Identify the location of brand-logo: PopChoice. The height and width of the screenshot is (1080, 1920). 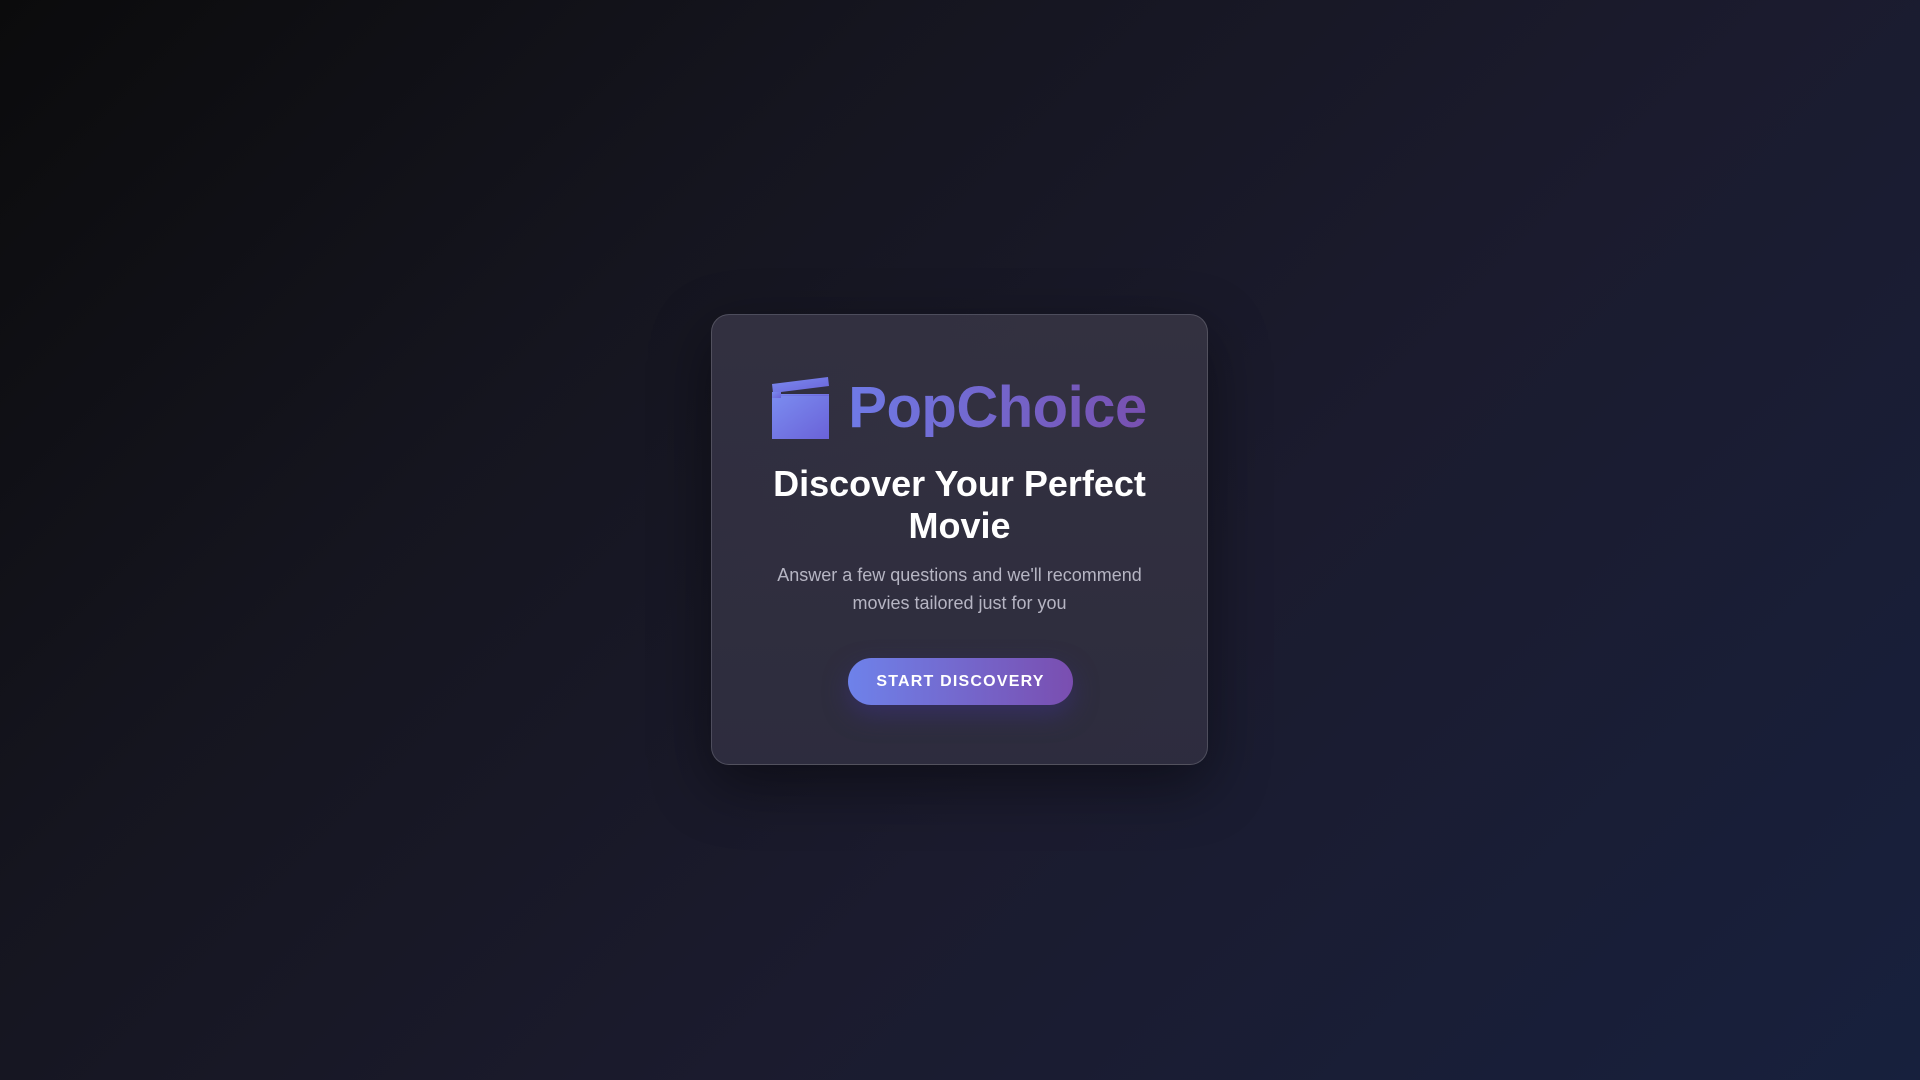
(959, 408).